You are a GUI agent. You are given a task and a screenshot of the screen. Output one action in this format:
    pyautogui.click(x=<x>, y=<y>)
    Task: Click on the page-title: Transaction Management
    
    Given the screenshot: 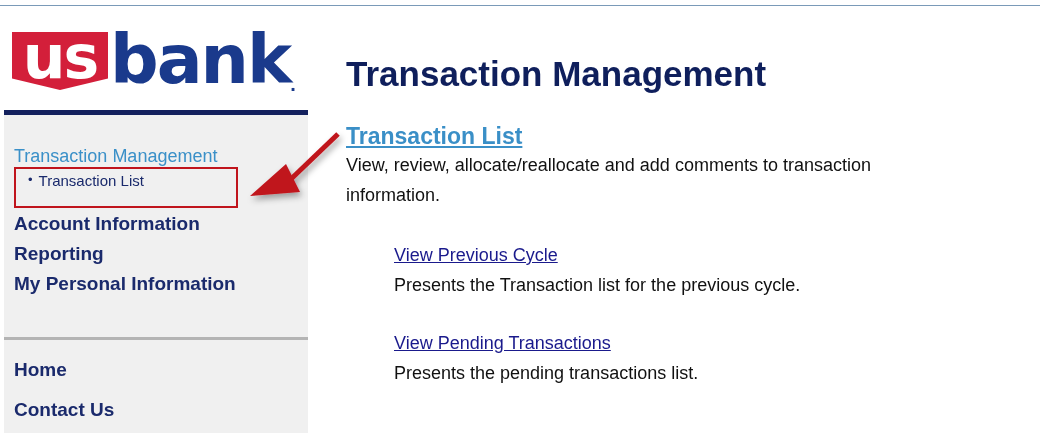 What is the action you would take?
    pyautogui.click(x=557, y=74)
    